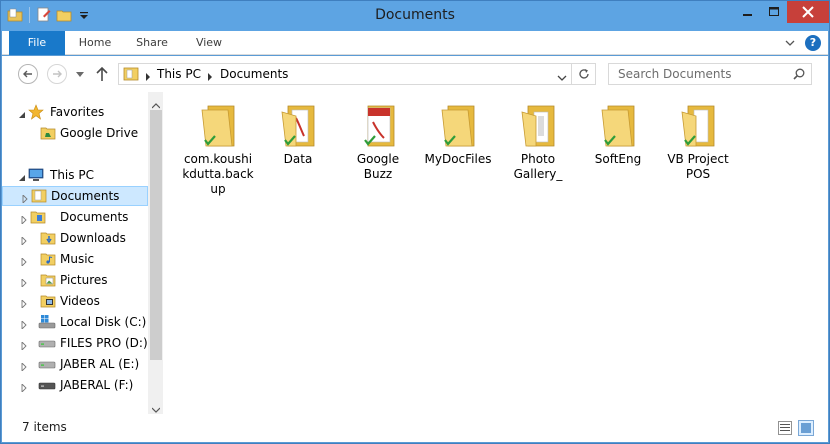  I want to click on up-arrow-icon, so click(102, 74).